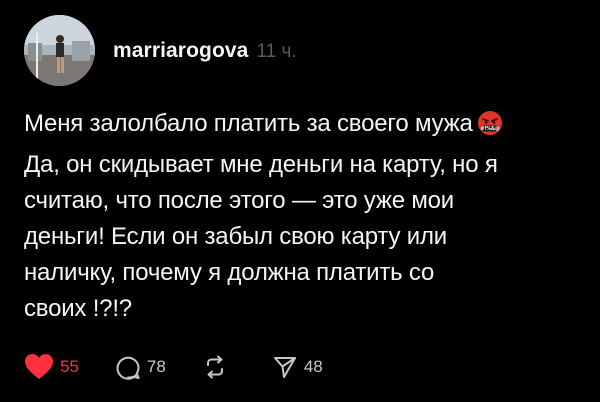 This screenshot has height=402, width=600. I want to click on reply-button: 78, so click(140, 367).